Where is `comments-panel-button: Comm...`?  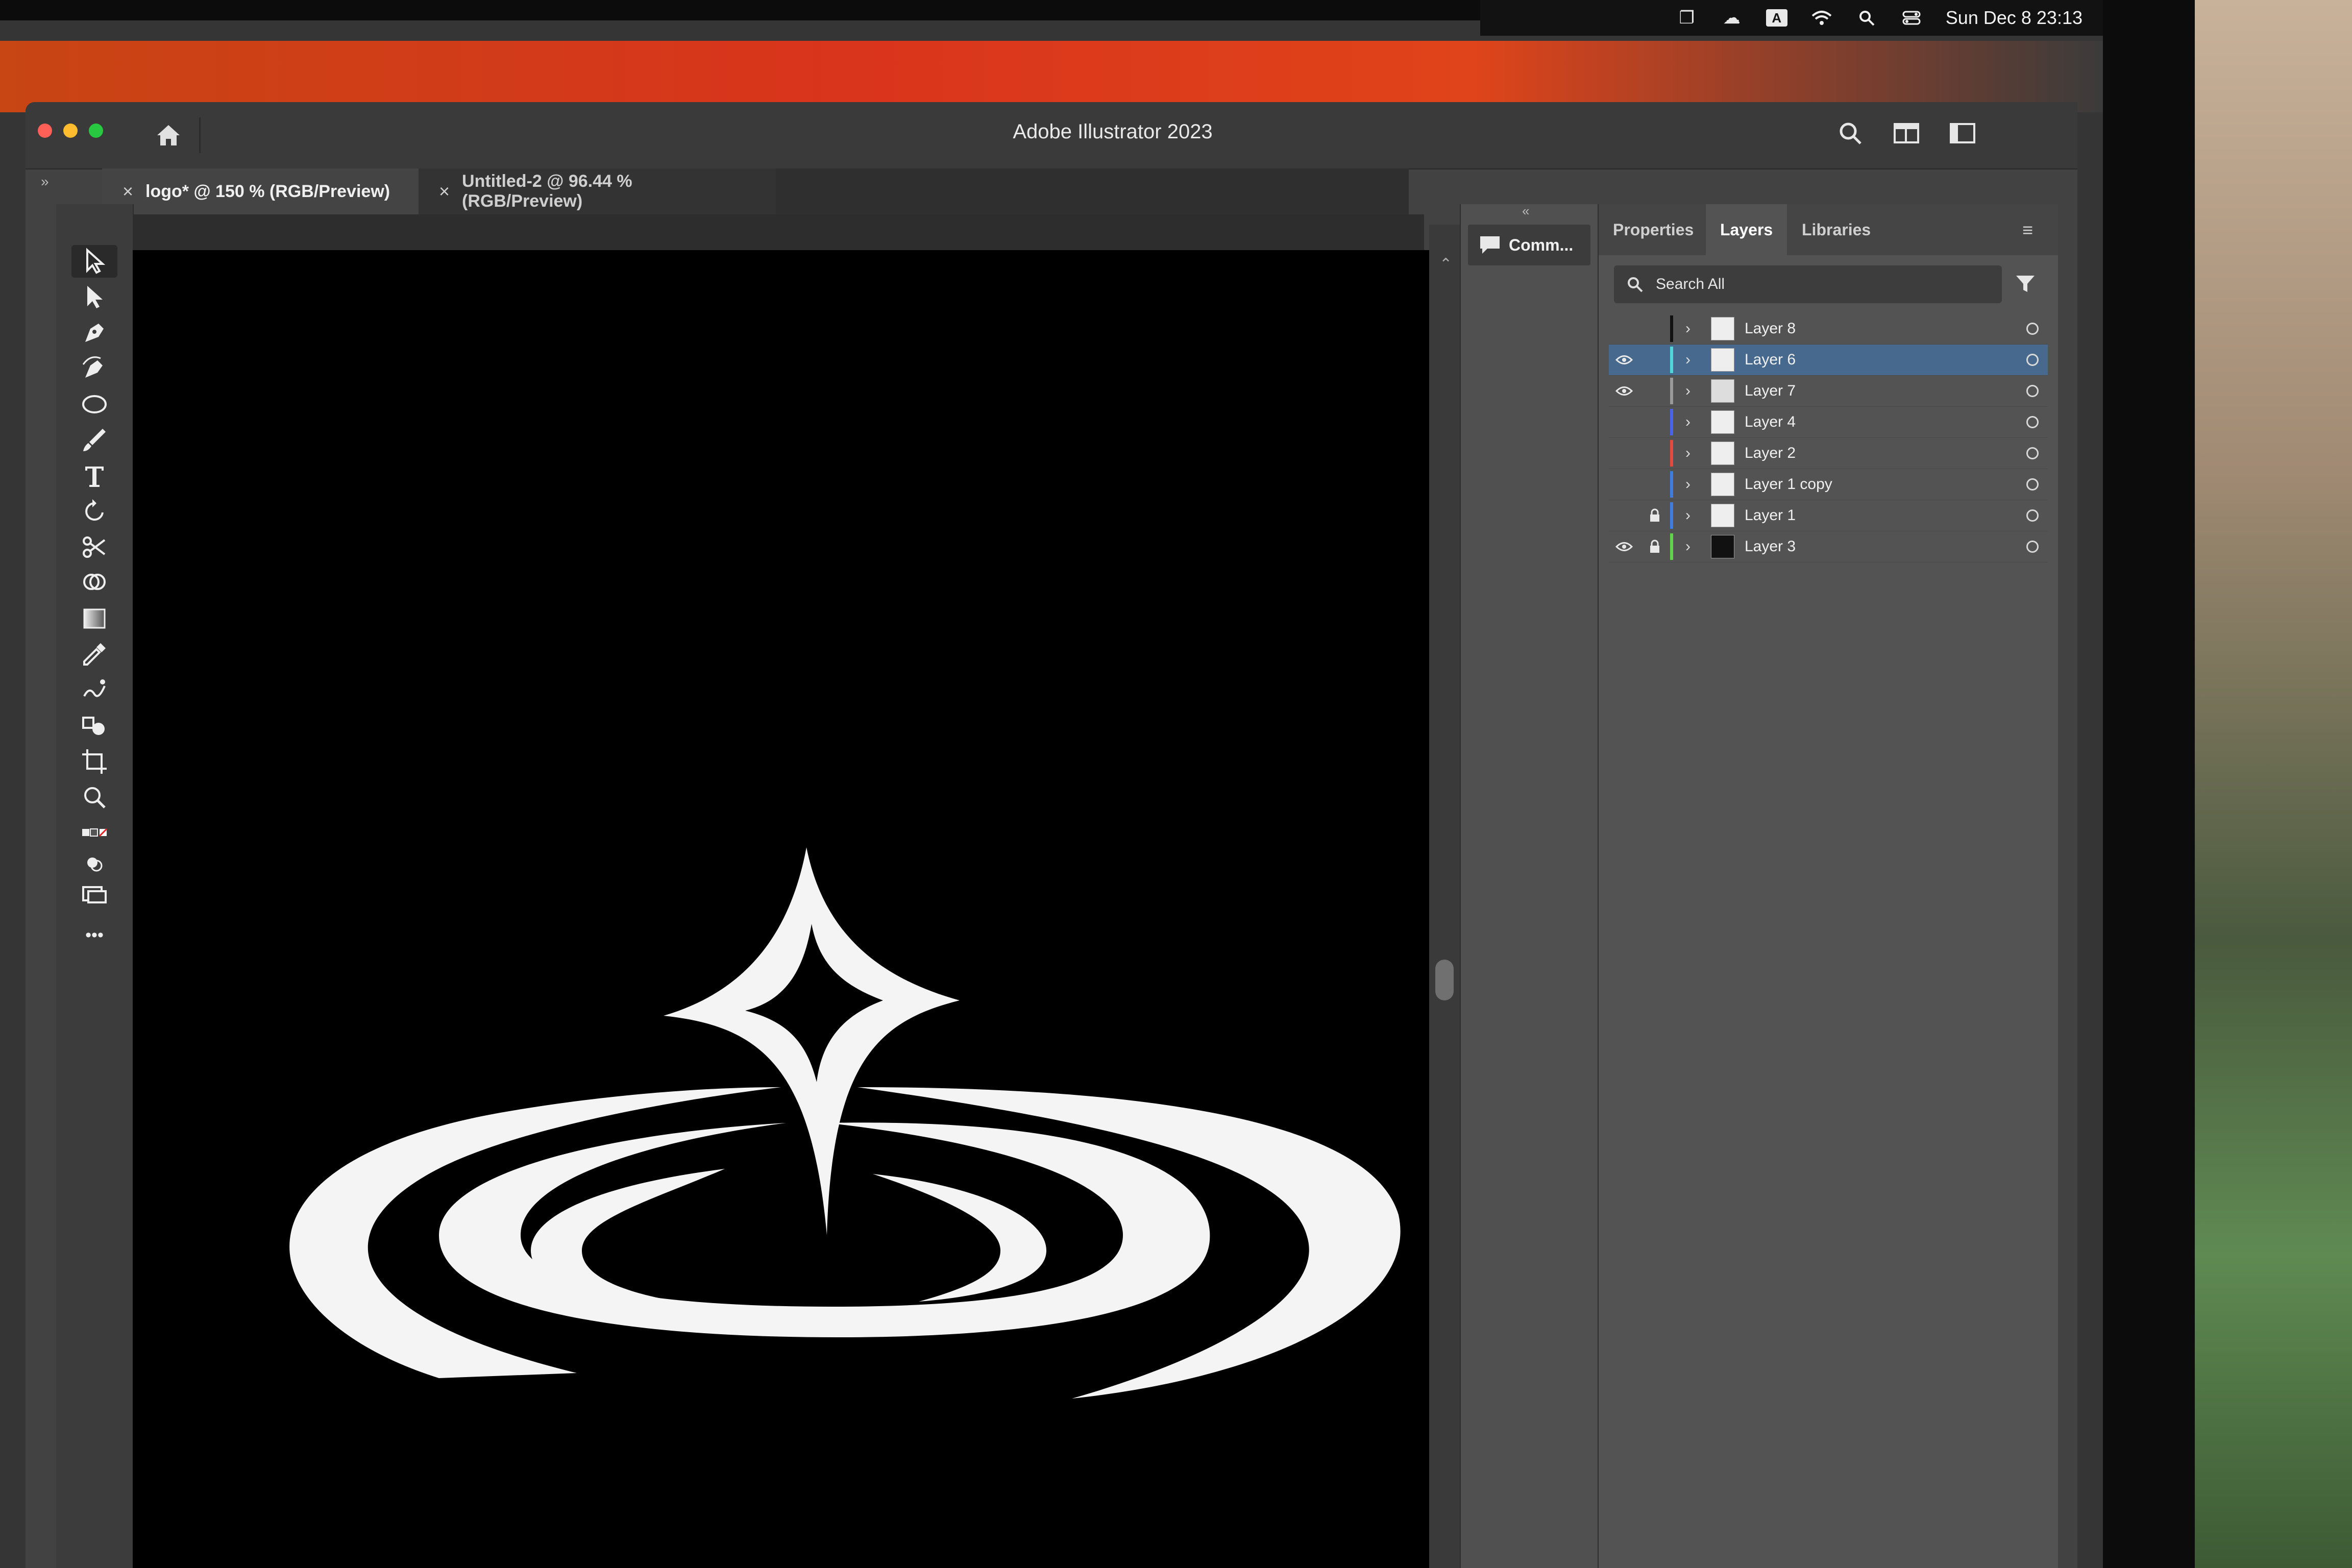
comments-panel-button: Comm... is located at coordinates (1529, 245).